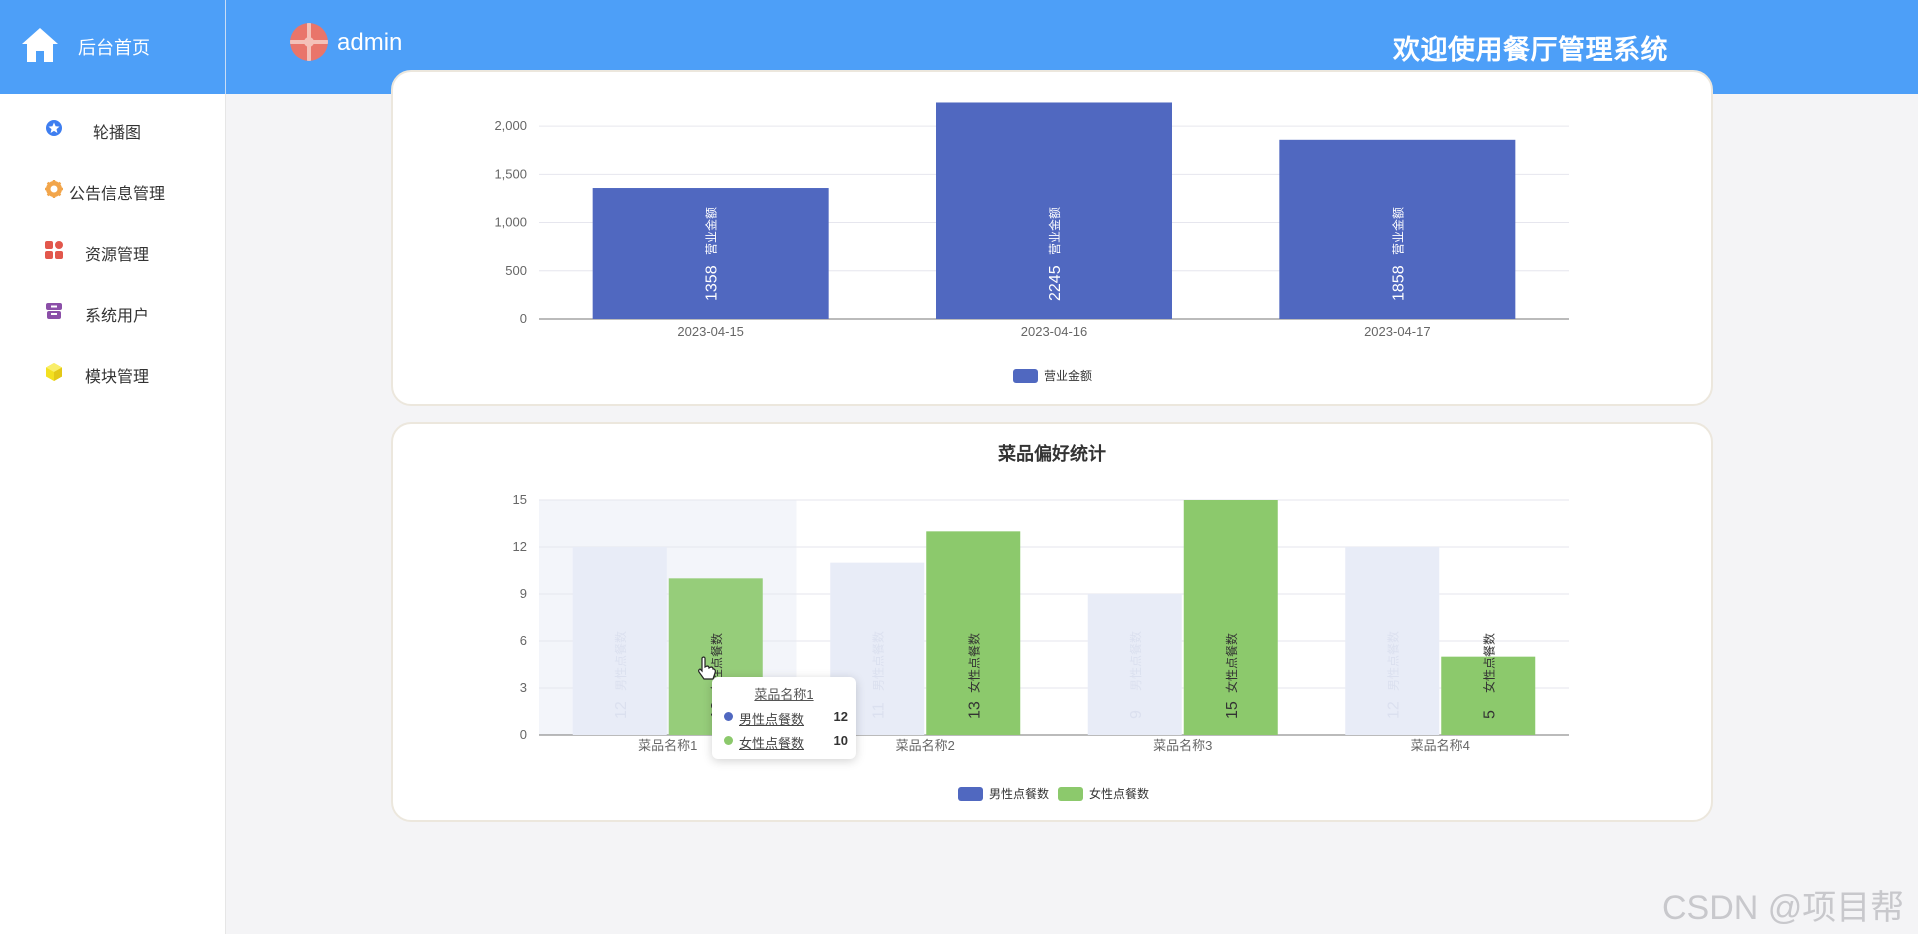 The width and height of the screenshot is (1918, 934). What do you see at coordinates (54, 372) in the screenshot?
I see `cube-icon` at bounding box center [54, 372].